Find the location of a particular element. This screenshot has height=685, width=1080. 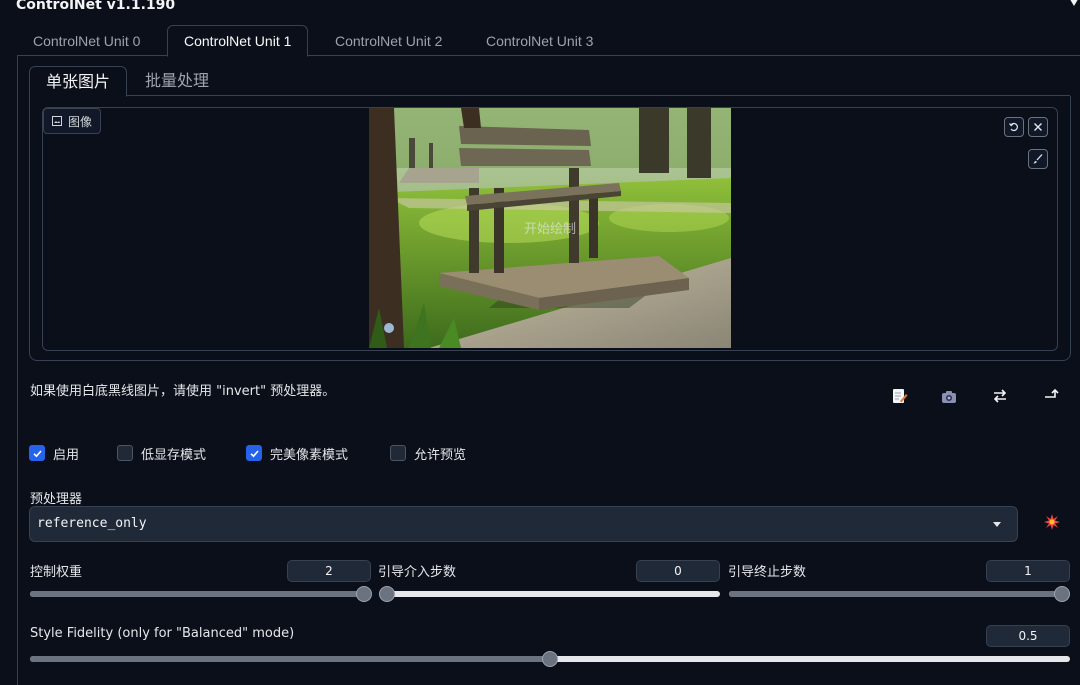

run-preprocessor-button is located at coordinates (1052, 522).